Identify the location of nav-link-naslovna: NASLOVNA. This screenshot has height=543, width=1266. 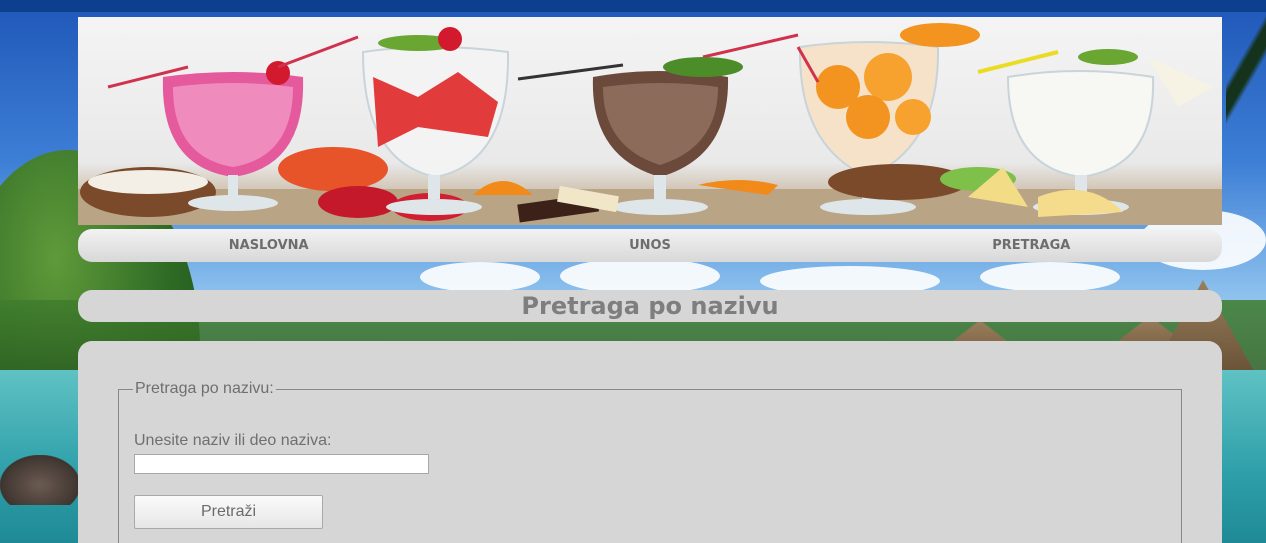
(268, 245).